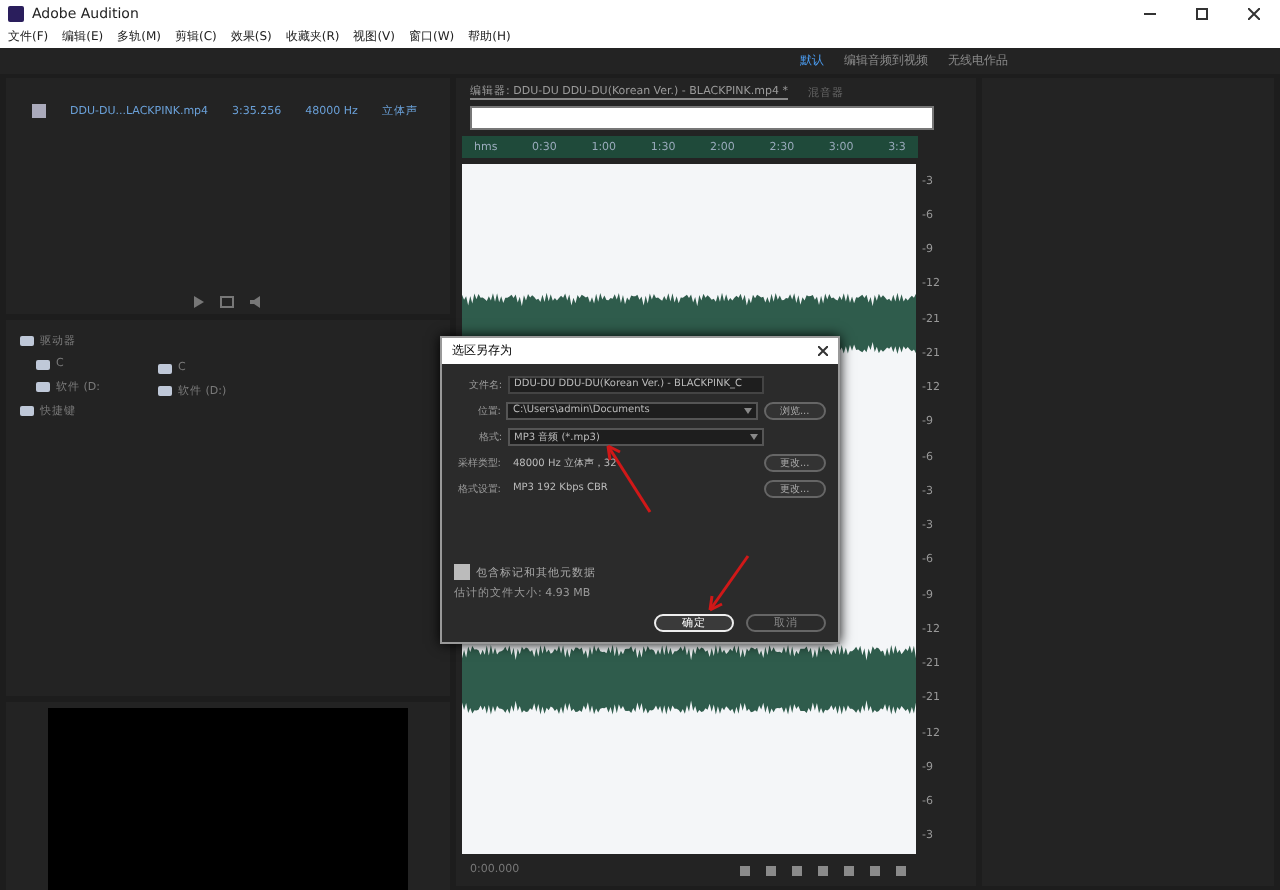 Image resolution: width=1280 pixels, height=890 pixels. I want to click on loop-icon, so click(226, 302).